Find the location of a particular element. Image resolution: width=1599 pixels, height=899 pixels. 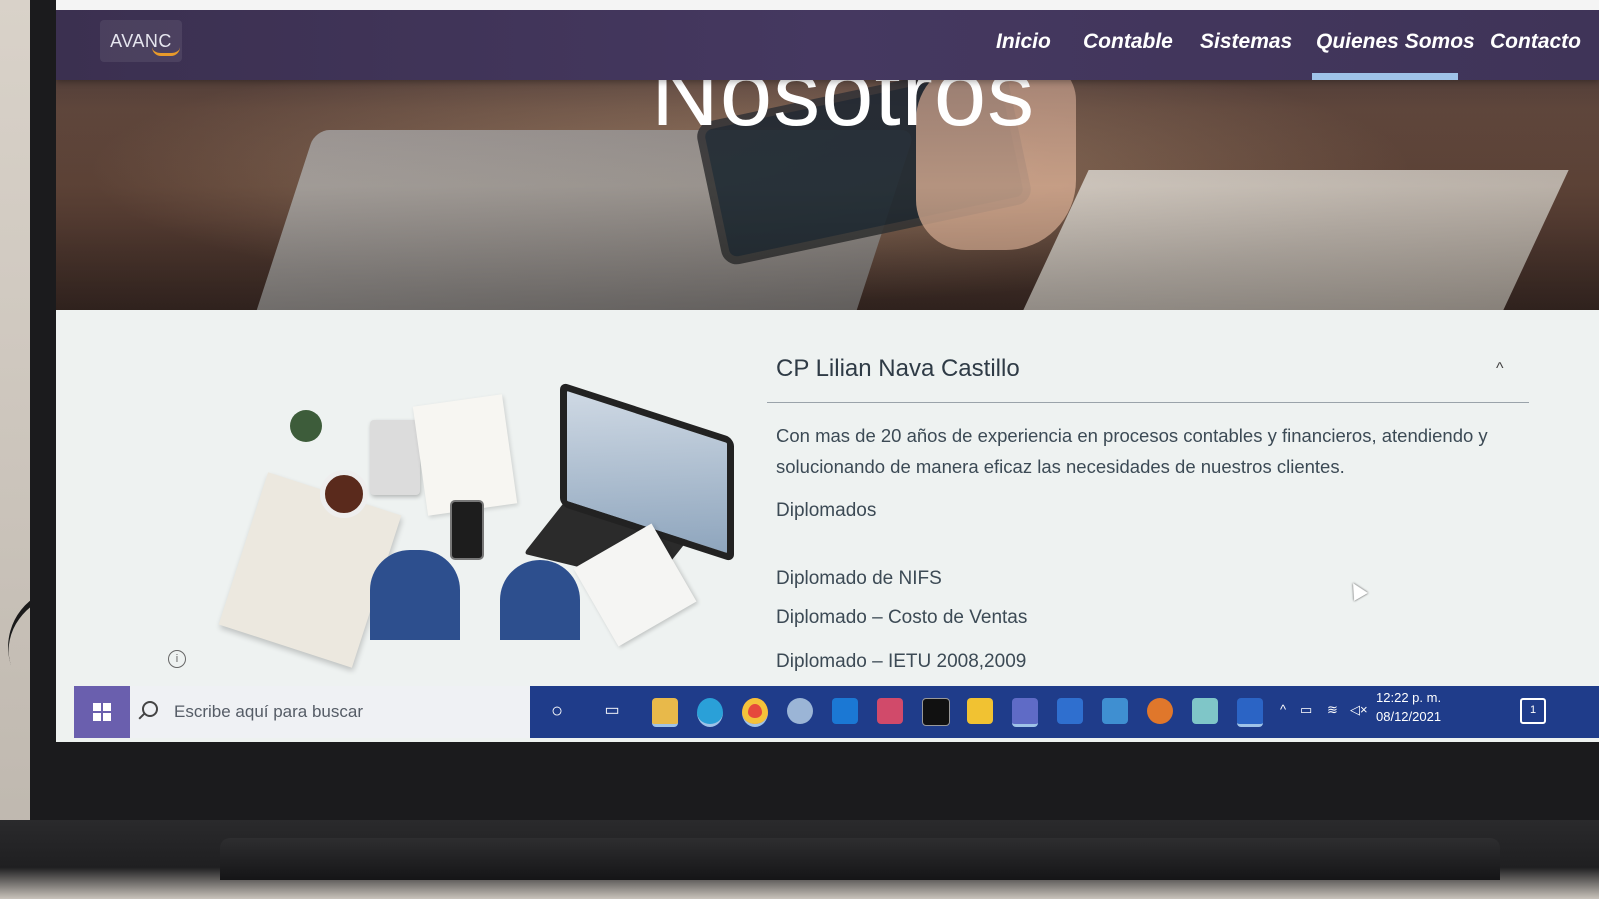

browser-edge is located at coordinates (827, 5).